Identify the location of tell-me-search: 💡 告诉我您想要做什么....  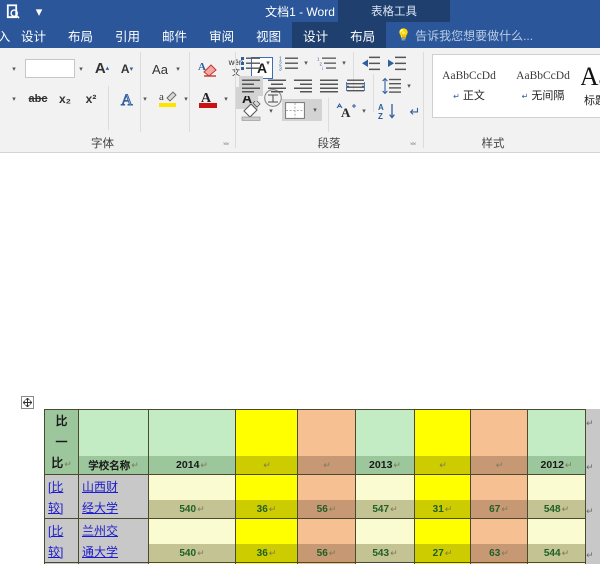
(459, 35).